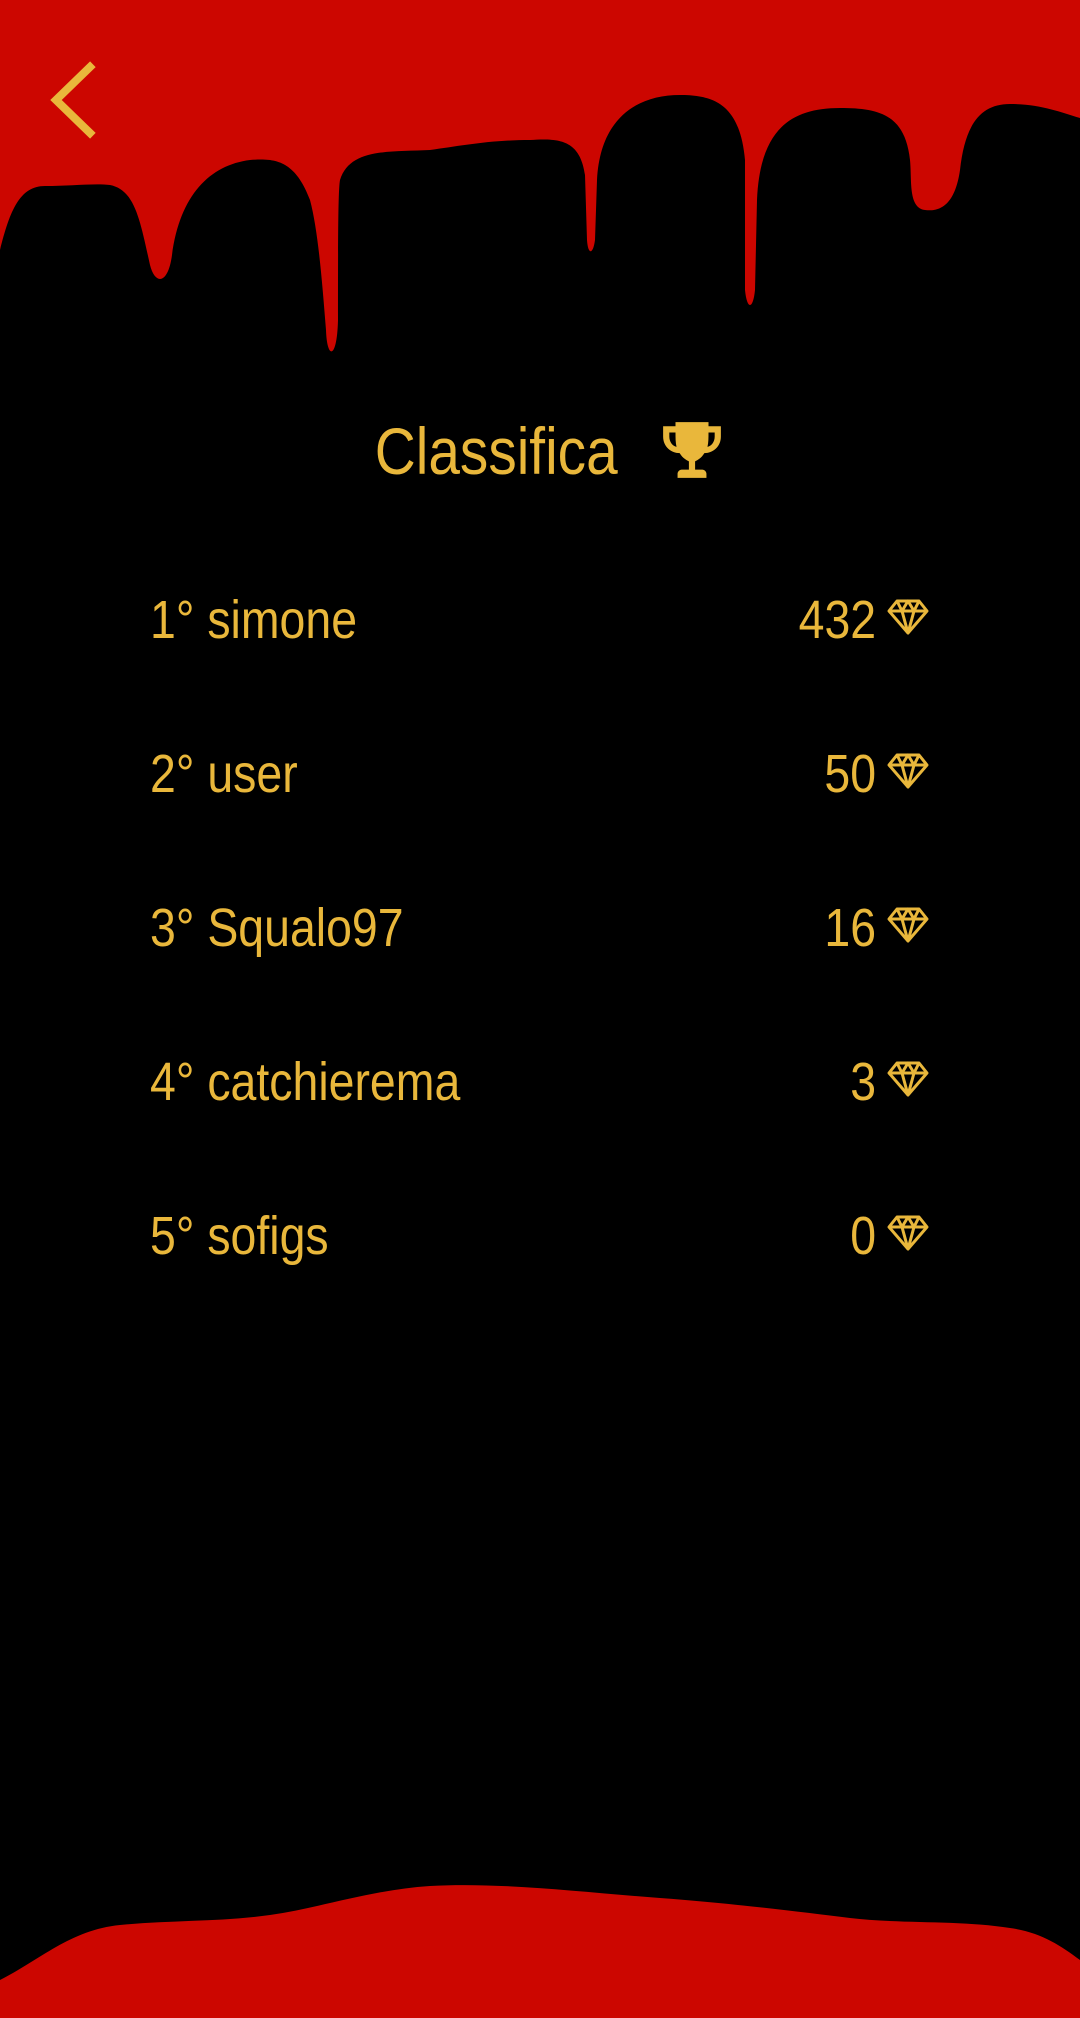 This screenshot has height=2018, width=1080. Describe the element at coordinates (540, 1951) in the screenshot. I see `bottom-wave-decoration` at that location.